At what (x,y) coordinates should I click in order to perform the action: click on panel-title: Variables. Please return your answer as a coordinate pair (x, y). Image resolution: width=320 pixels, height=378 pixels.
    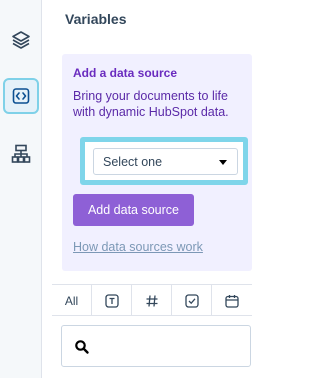
    Looking at the image, I should click on (96, 19).